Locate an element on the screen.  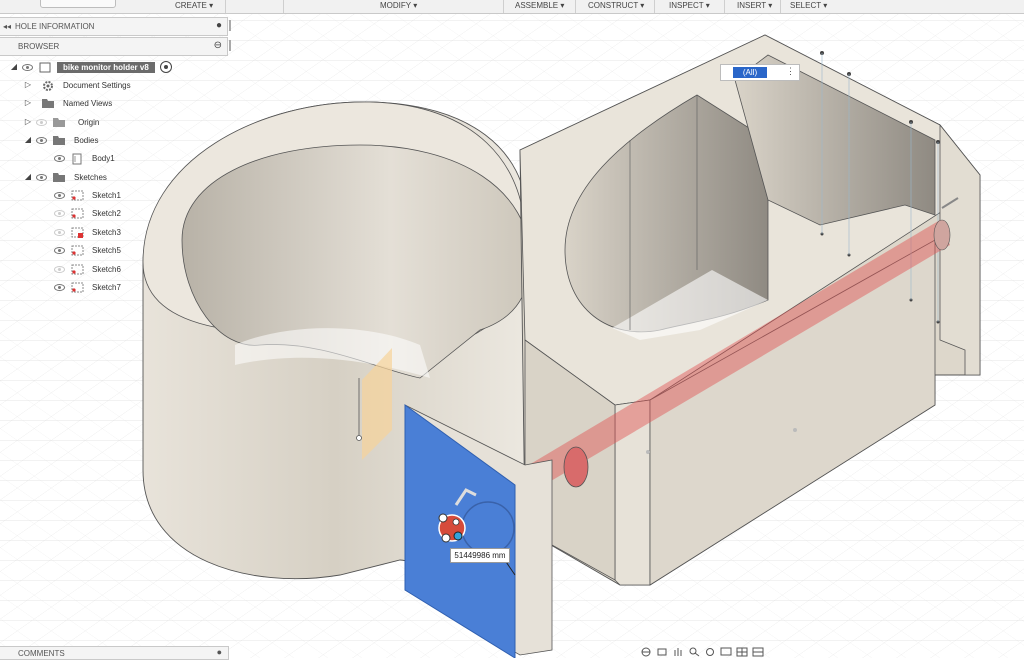
hole-information-label: HOLE INFORMATION is located at coordinates (55, 26).